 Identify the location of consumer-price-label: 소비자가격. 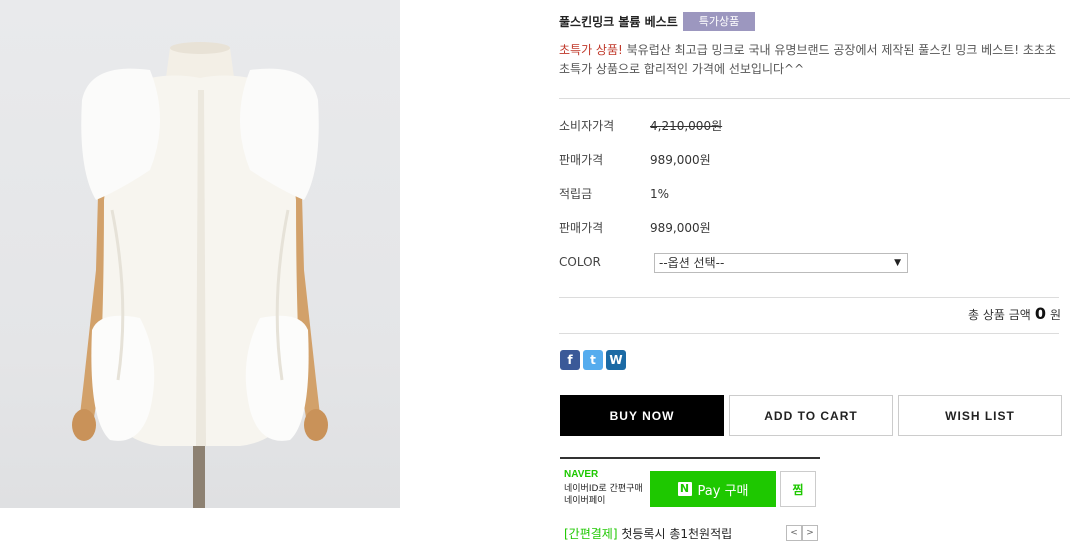
(587, 126).